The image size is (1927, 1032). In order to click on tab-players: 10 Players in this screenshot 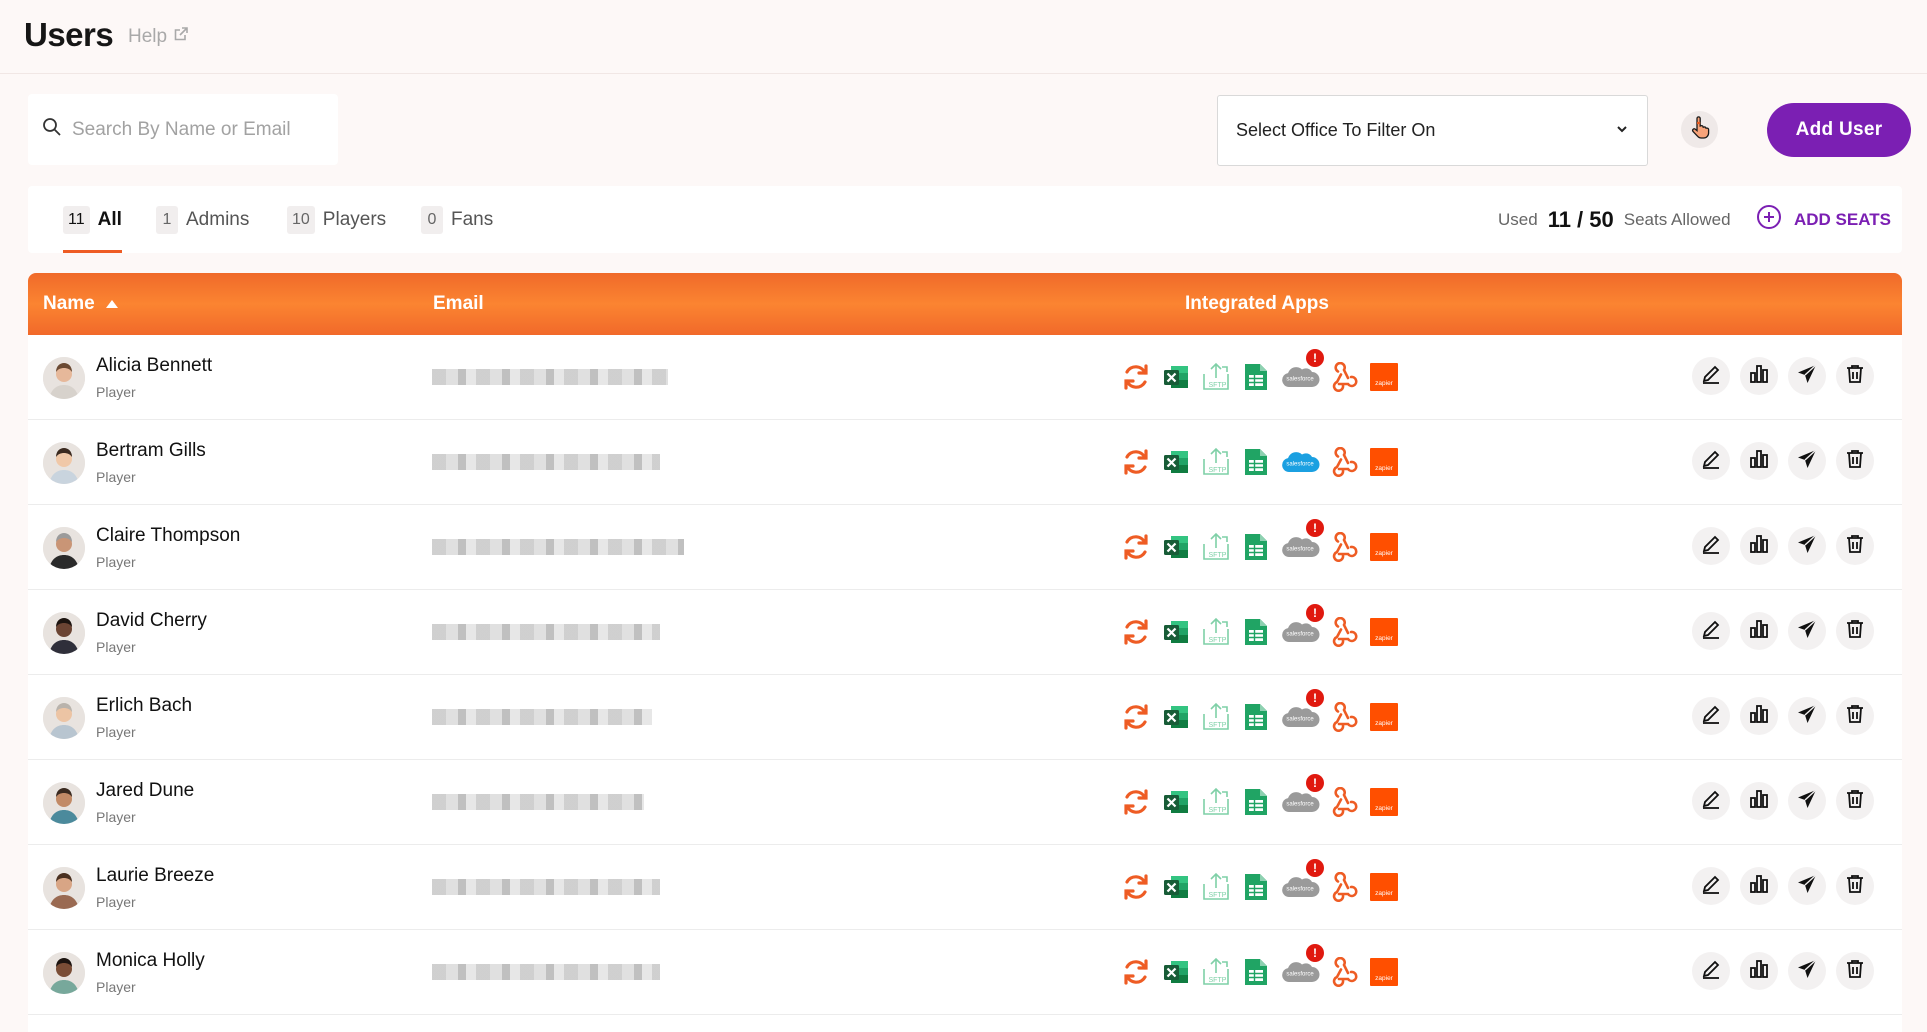, I will do `click(336, 219)`.